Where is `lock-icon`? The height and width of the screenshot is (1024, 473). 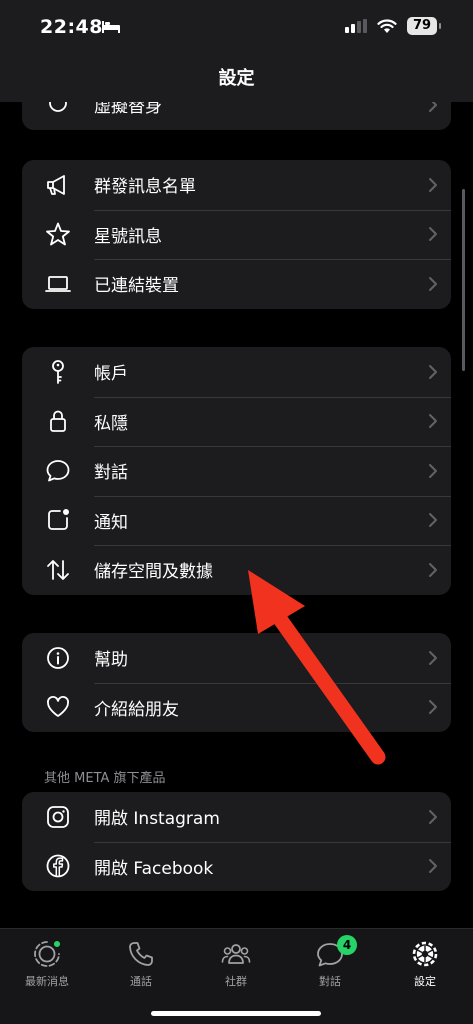
lock-icon is located at coordinates (58, 421).